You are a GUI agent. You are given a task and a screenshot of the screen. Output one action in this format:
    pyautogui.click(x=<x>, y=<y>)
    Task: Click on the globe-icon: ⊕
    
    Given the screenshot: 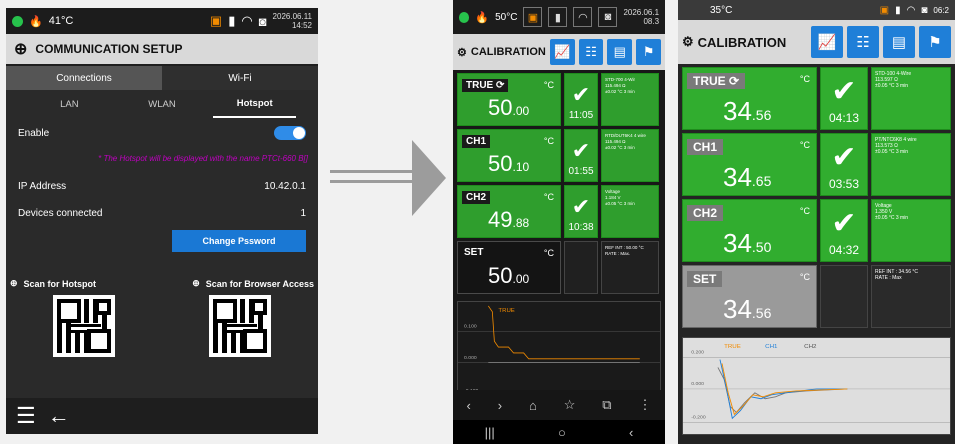 What is the action you would take?
    pyautogui.click(x=196, y=283)
    